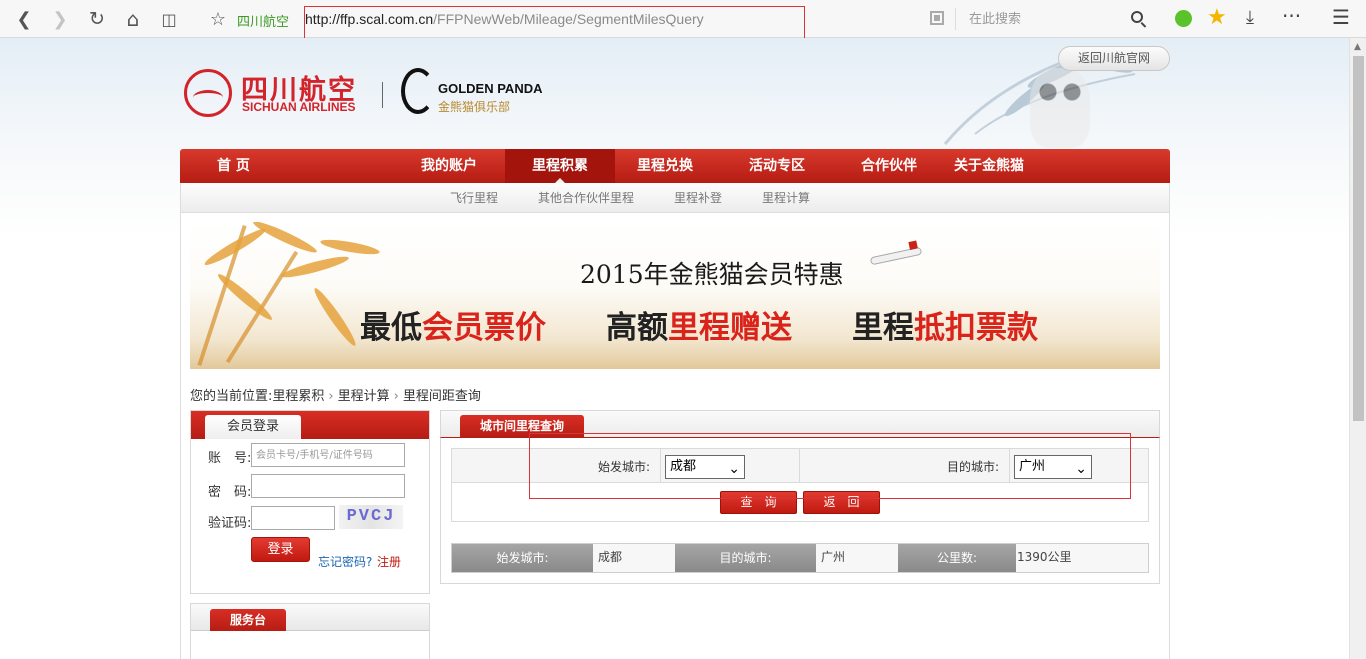 This screenshot has height=659, width=1366. Describe the element at coordinates (389, 561) in the screenshot. I see `register-link: 注册` at that location.